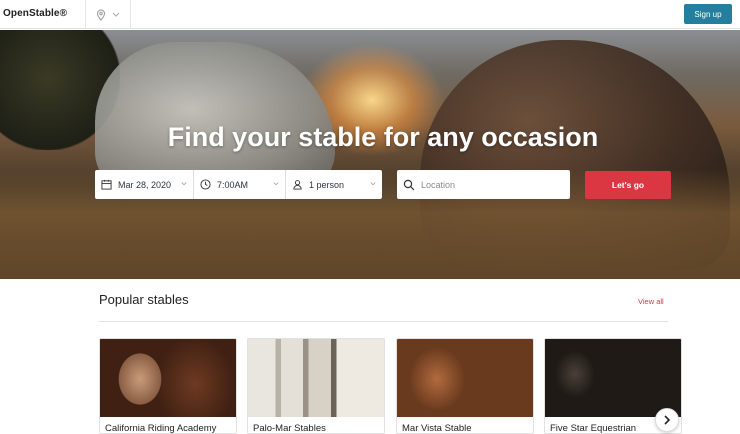  Describe the element at coordinates (35, 13) in the screenshot. I see `brand-logo: OpenStable®` at that location.